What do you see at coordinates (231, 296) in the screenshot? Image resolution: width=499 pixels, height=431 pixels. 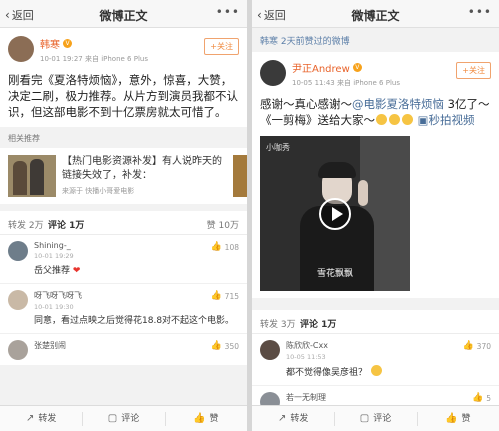 I see `comment-like-count: 715` at bounding box center [231, 296].